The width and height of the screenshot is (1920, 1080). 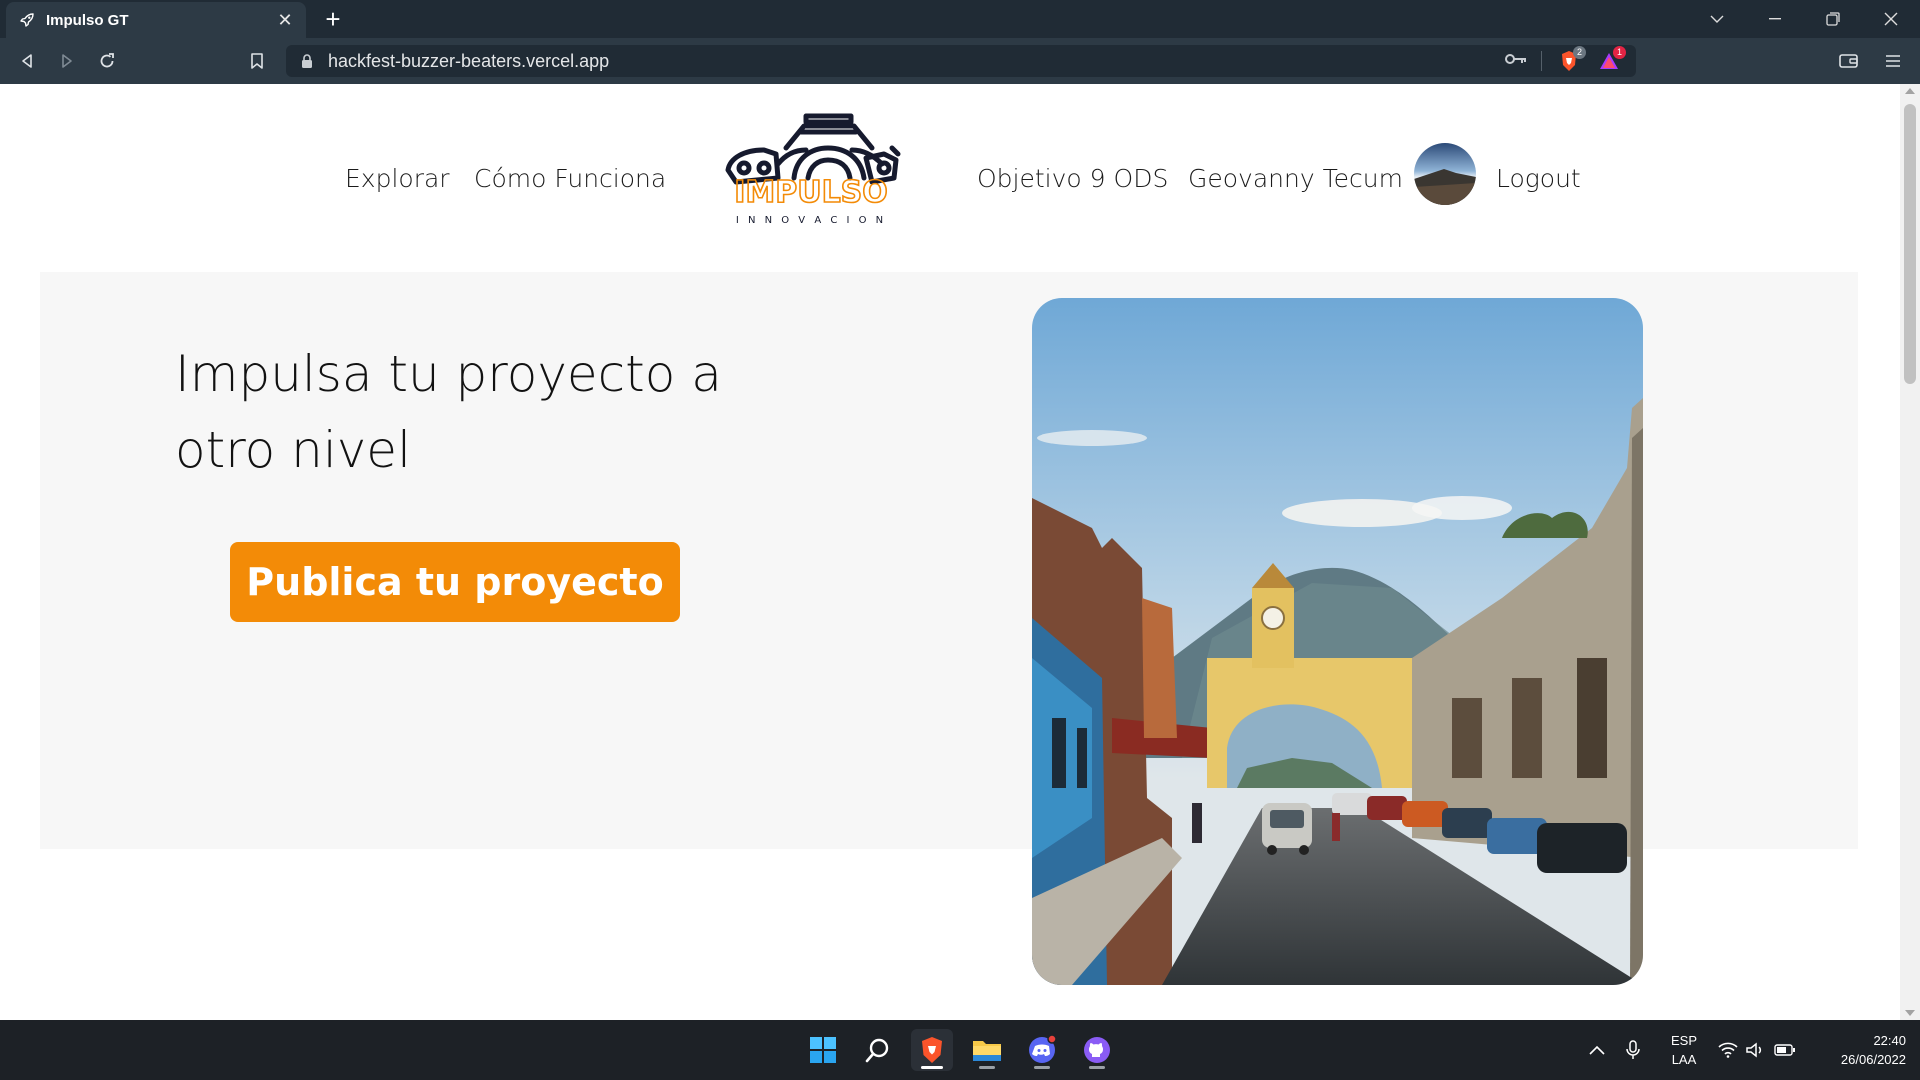 What do you see at coordinates (1893, 61) in the screenshot?
I see `menu-icon` at bounding box center [1893, 61].